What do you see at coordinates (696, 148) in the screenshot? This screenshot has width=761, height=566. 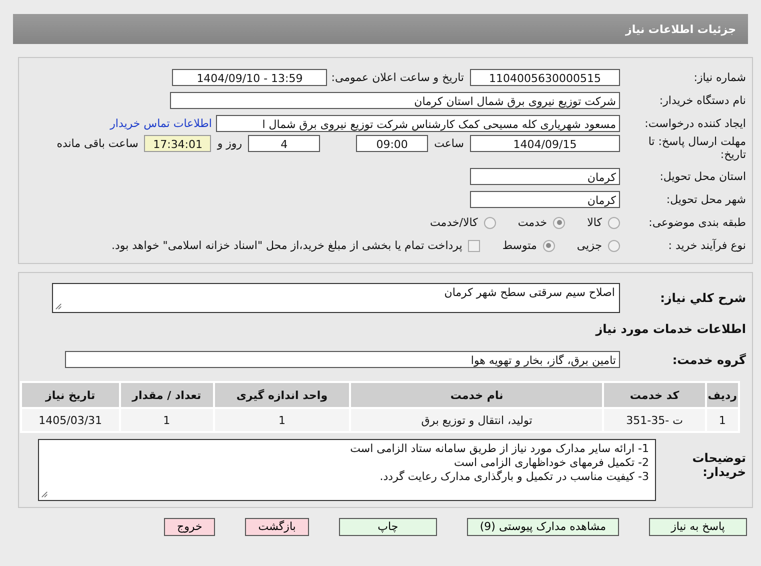 I see `field-label: مهلت ارسال پاسخ: تا تاریخ:` at bounding box center [696, 148].